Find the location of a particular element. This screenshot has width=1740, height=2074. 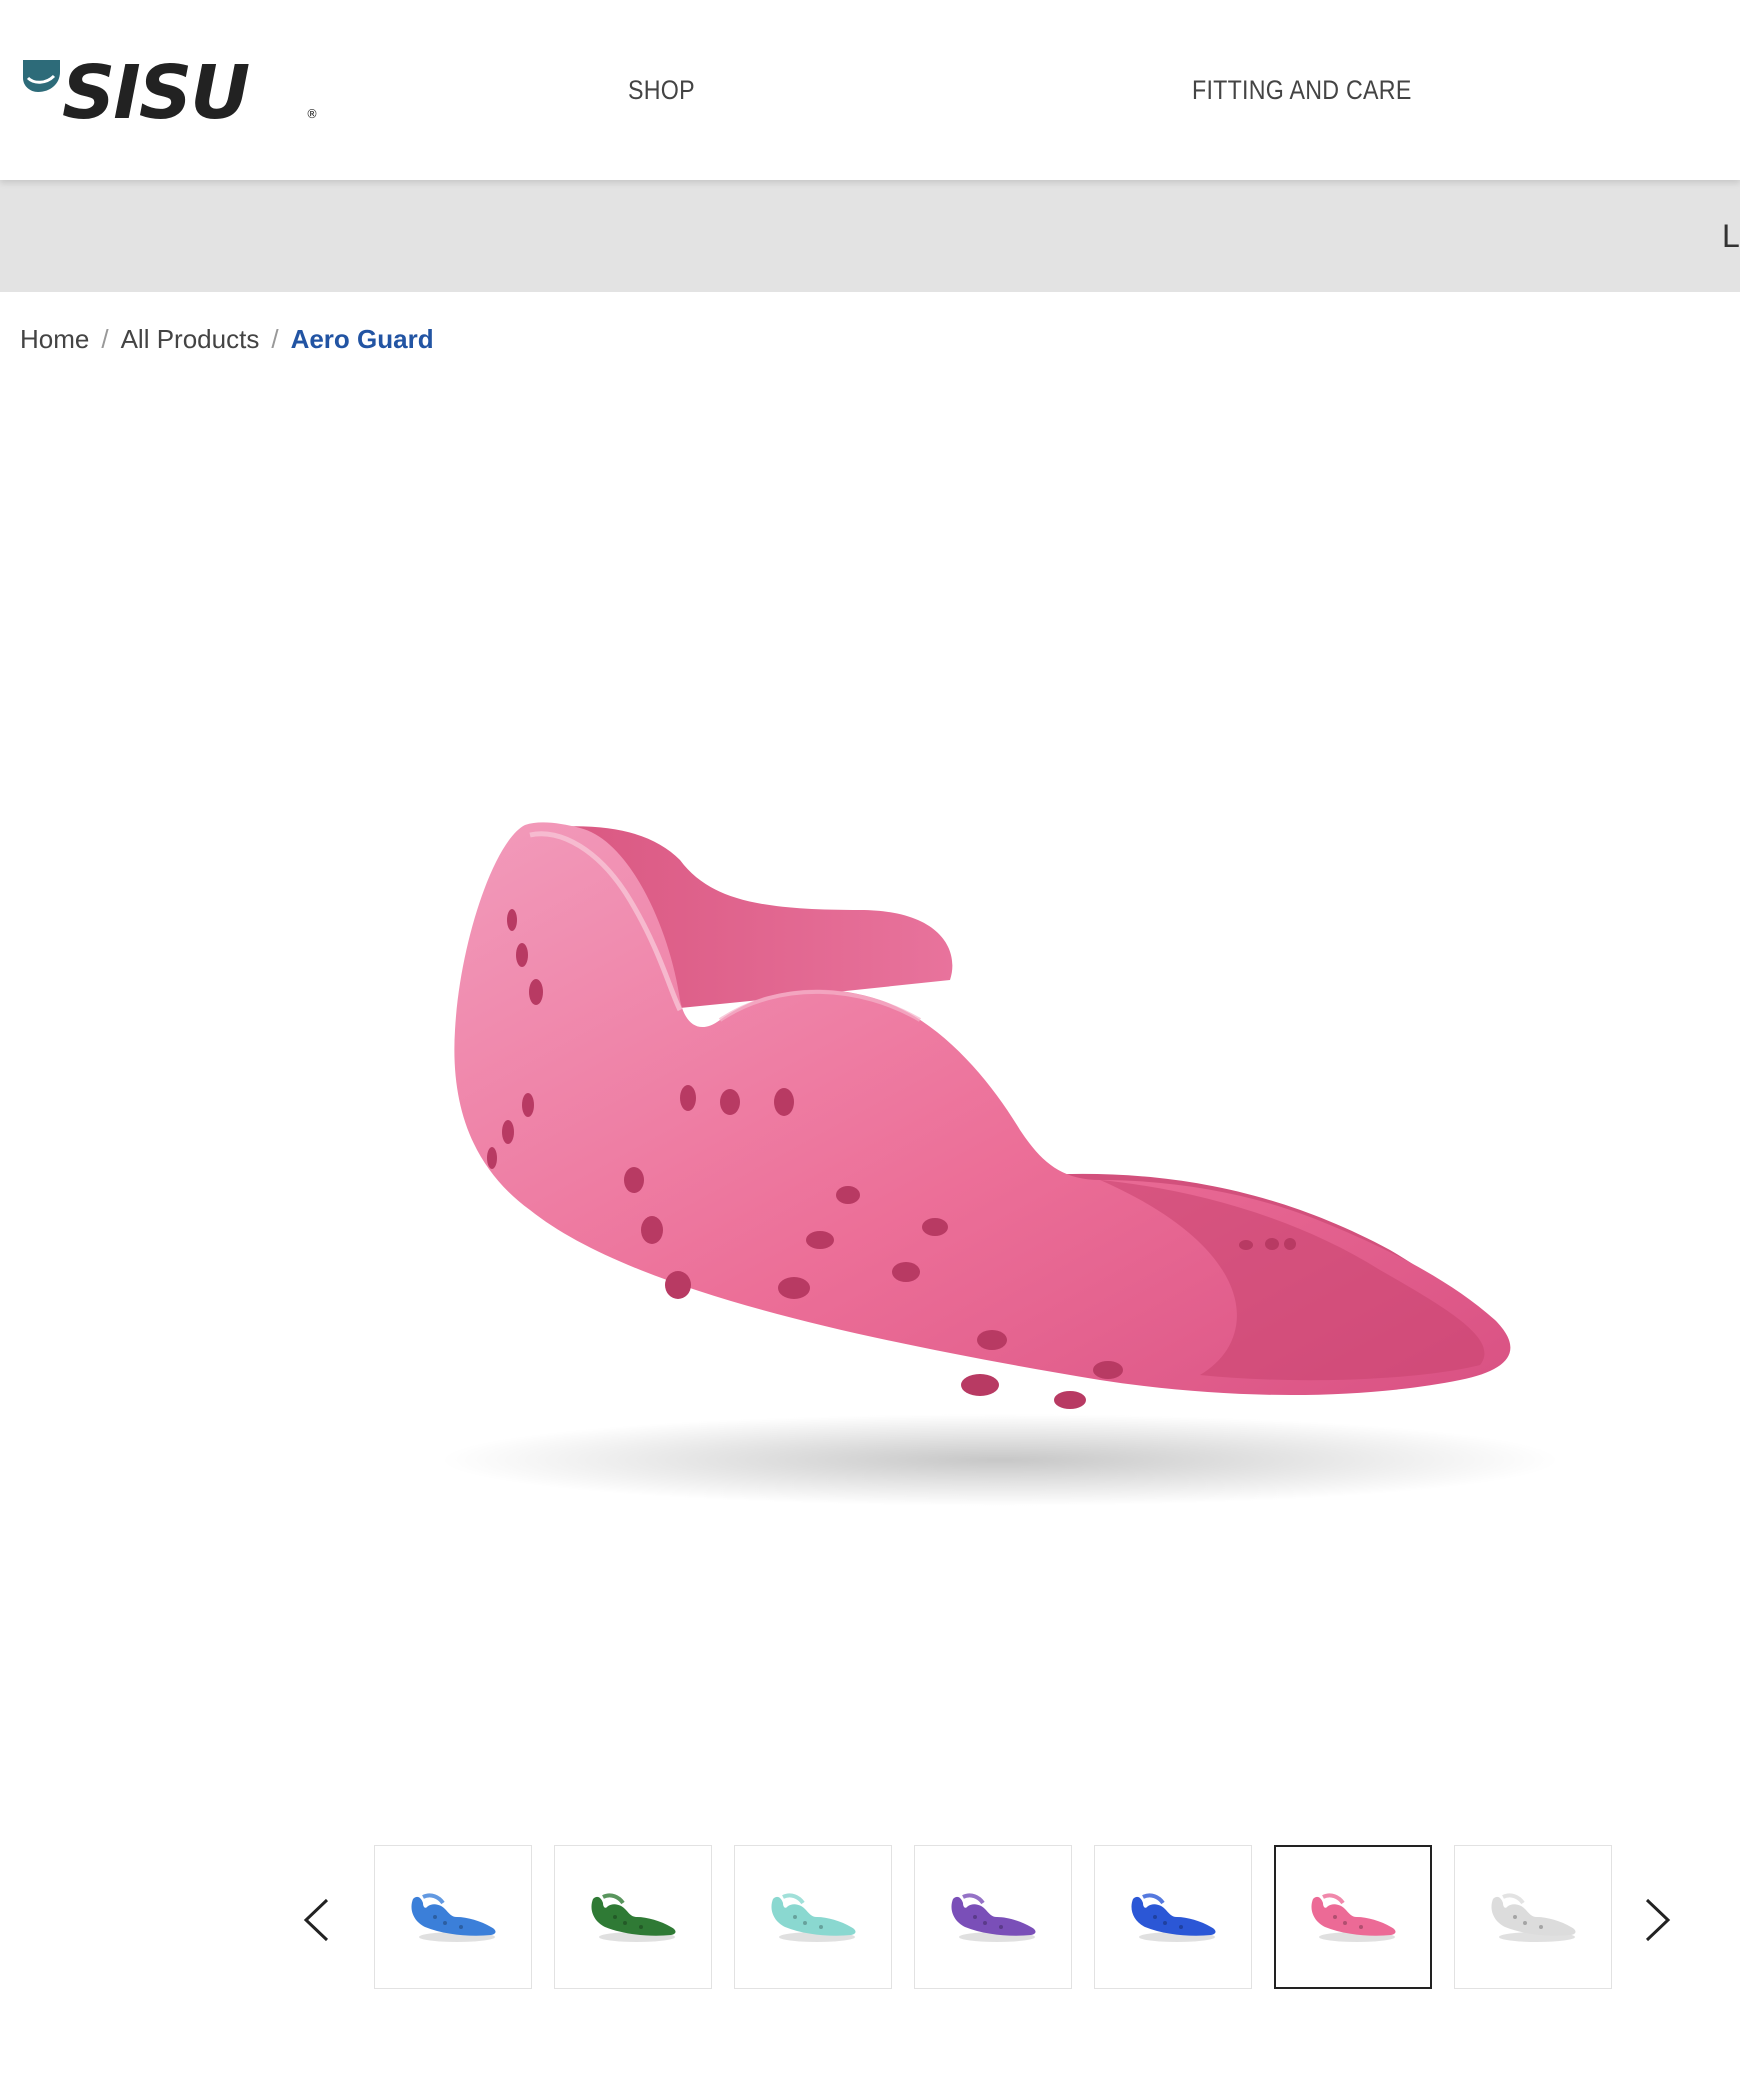

chevron-right-icon is located at coordinates (1658, 1920).